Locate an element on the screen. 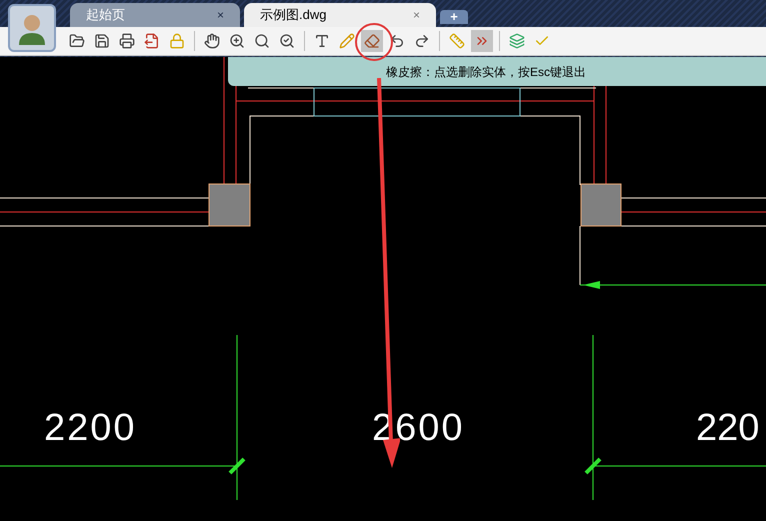 Image resolution: width=766 pixels, height=521 pixels. annotation-circle is located at coordinates (374, 42).